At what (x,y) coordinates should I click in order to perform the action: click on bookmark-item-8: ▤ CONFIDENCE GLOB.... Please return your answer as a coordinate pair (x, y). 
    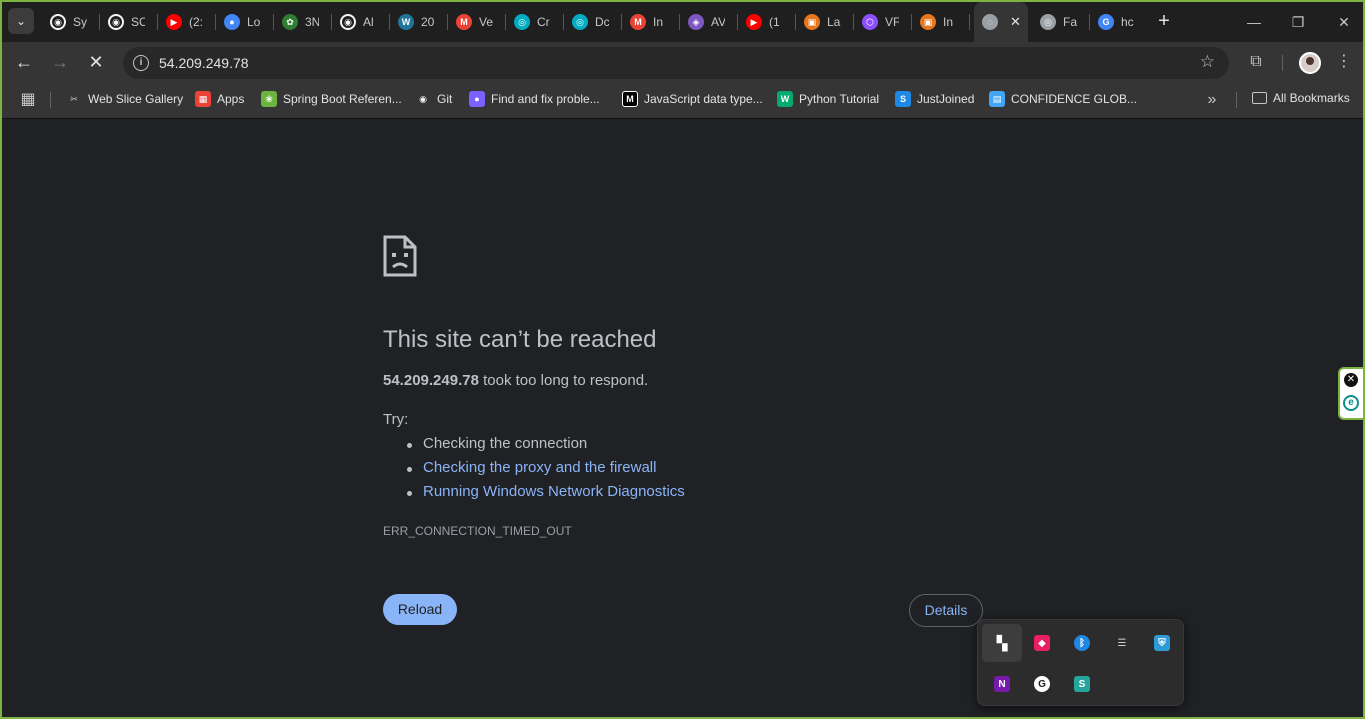
    Looking at the image, I should click on (1063, 99).